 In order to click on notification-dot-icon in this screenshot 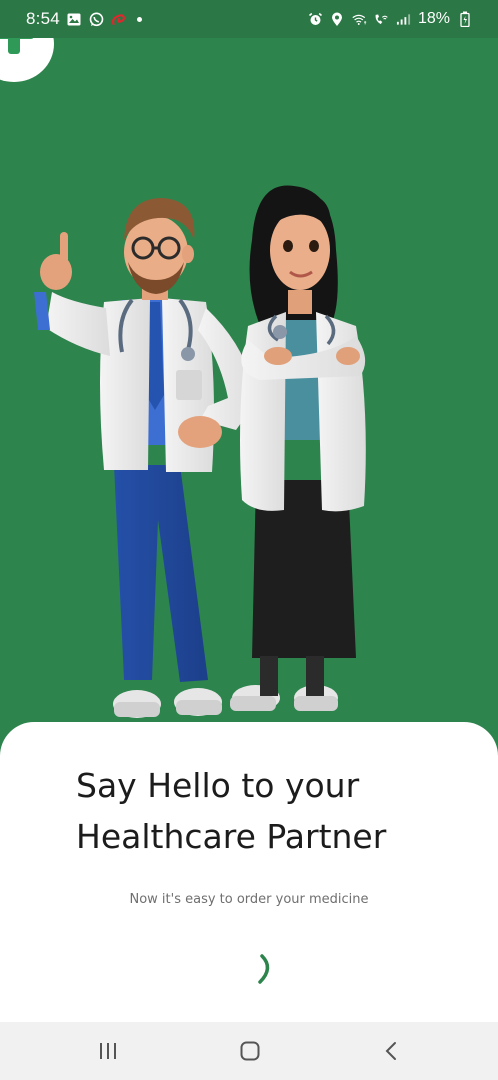, I will do `click(139, 19)`.